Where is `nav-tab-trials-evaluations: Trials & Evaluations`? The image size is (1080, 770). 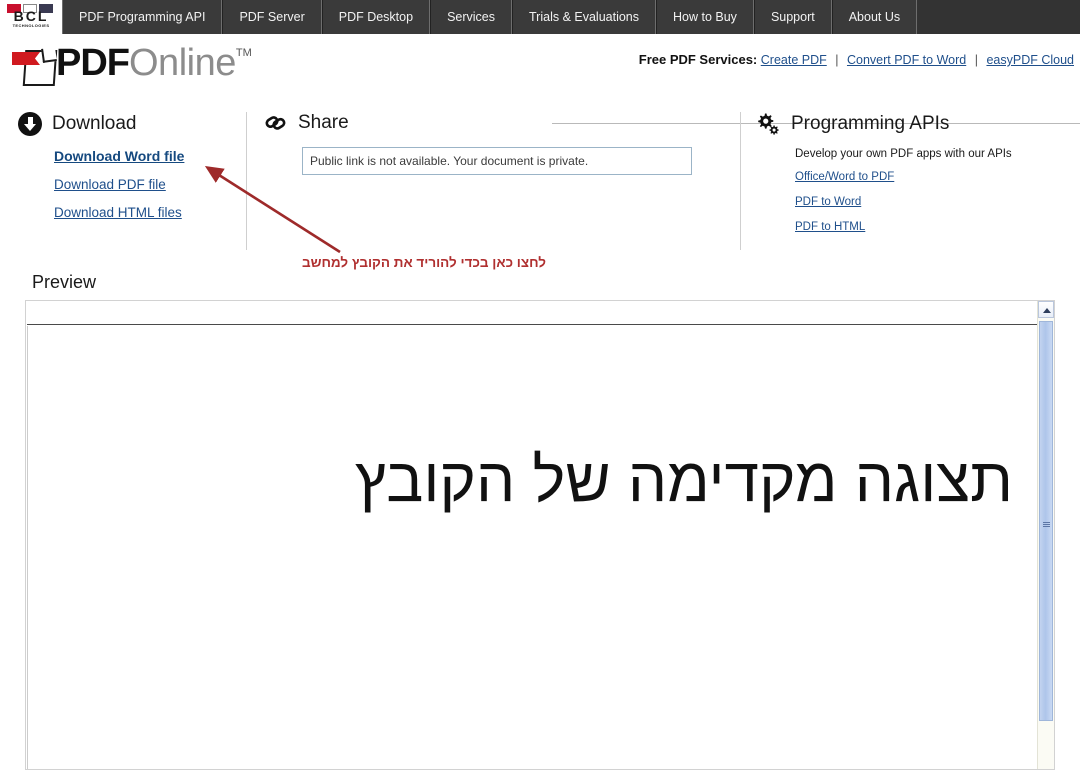
nav-tab-trials-evaluations: Trials & Evaluations is located at coordinates (584, 17).